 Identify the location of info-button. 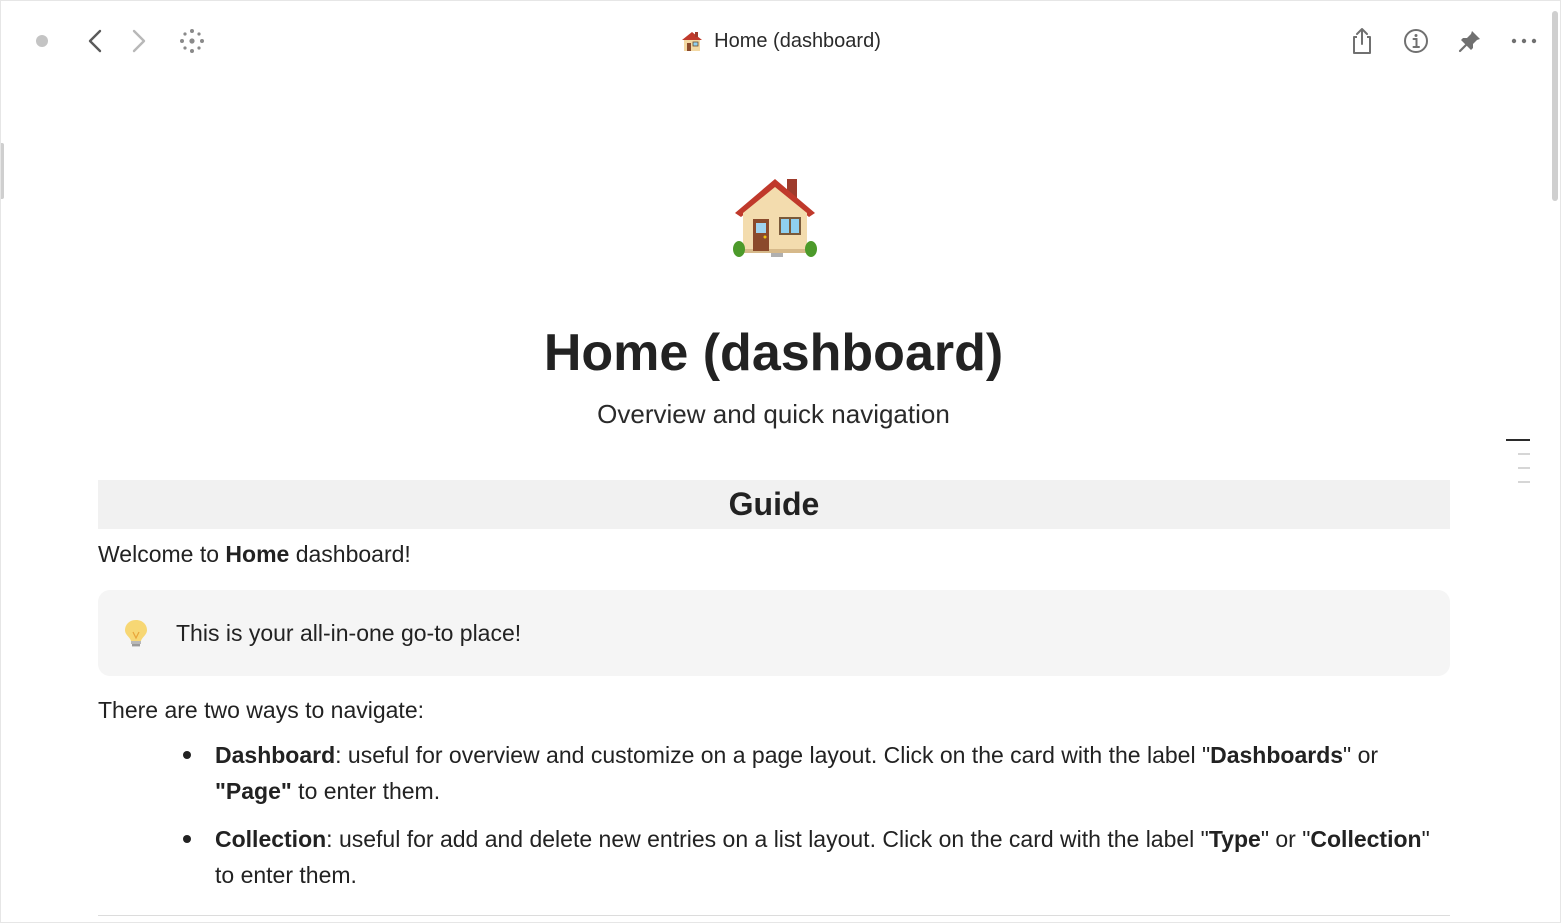
(1416, 41).